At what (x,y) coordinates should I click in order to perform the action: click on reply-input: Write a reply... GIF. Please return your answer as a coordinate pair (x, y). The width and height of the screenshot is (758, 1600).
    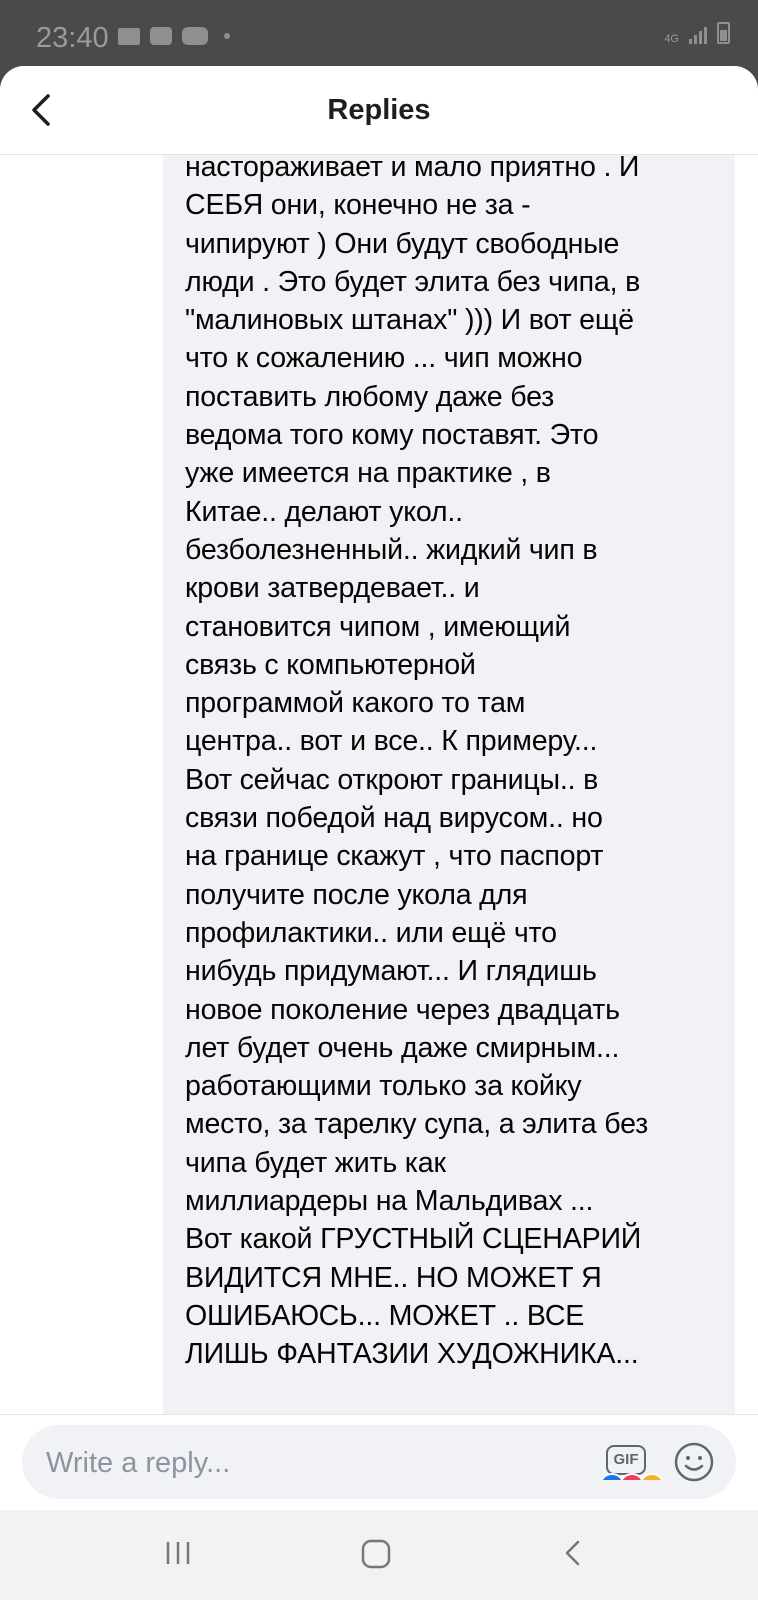
    Looking at the image, I should click on (379, 1462).